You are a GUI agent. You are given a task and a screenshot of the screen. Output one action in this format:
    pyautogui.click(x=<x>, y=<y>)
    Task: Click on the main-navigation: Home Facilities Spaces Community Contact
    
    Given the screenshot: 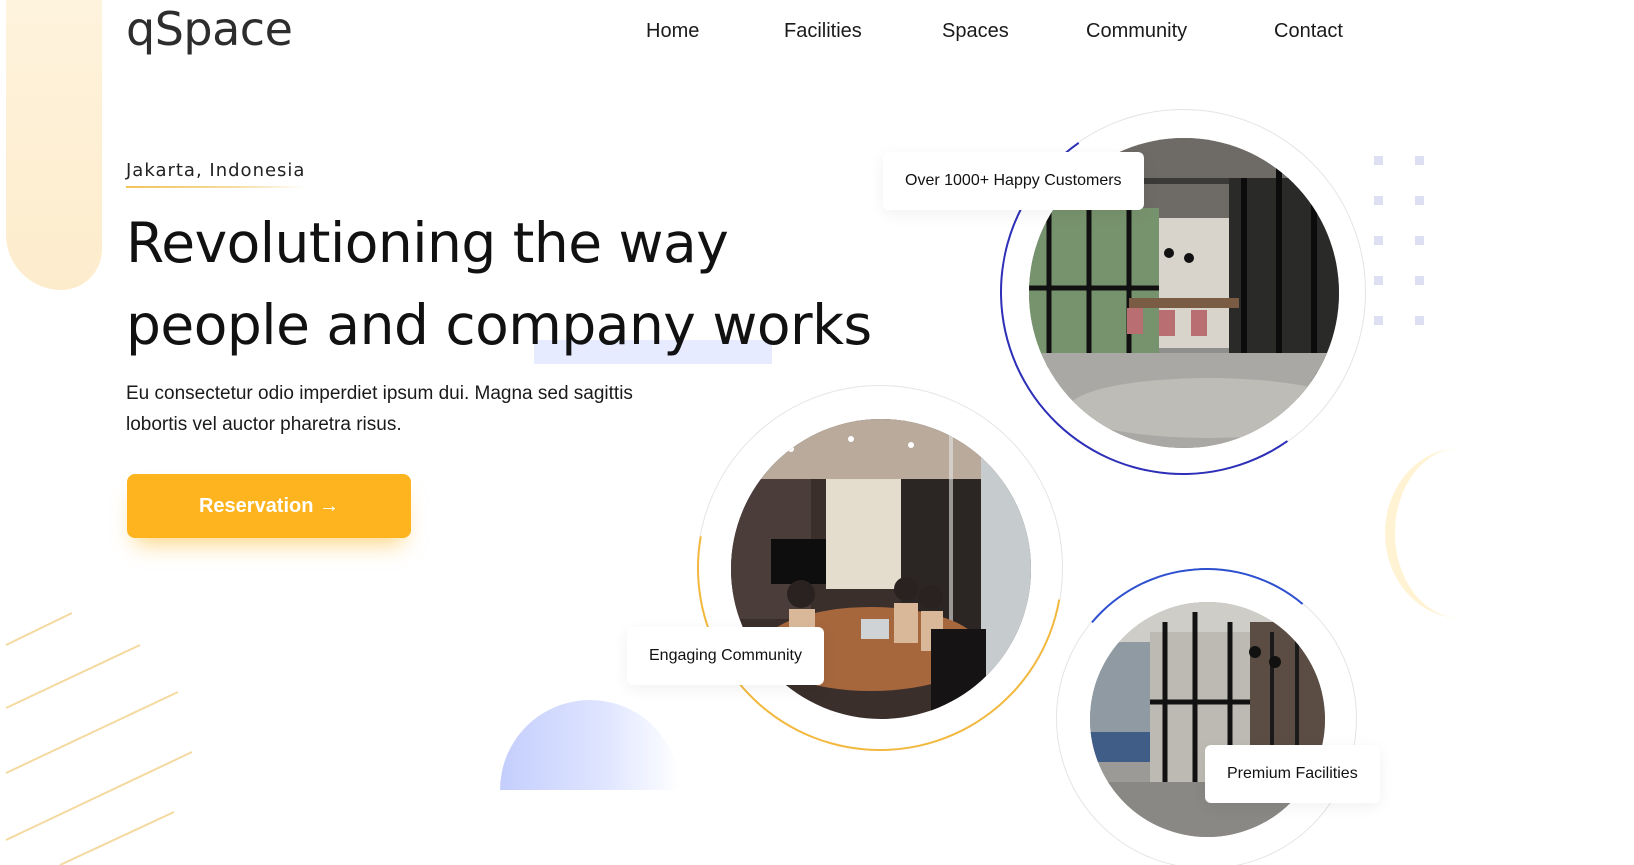 What is the action you would take?
    pyautogui.click(x=817, y=35)
    